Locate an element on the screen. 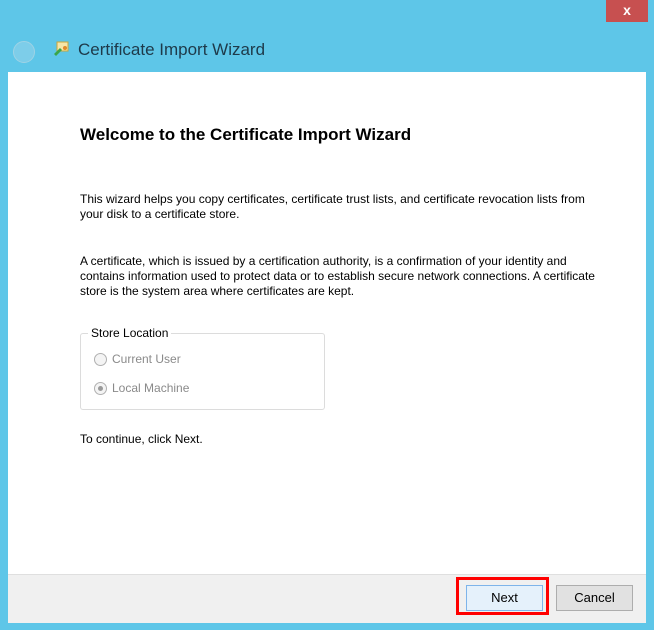 The image size is (654, 630). highlight-box is located at coordinates (502, 596).